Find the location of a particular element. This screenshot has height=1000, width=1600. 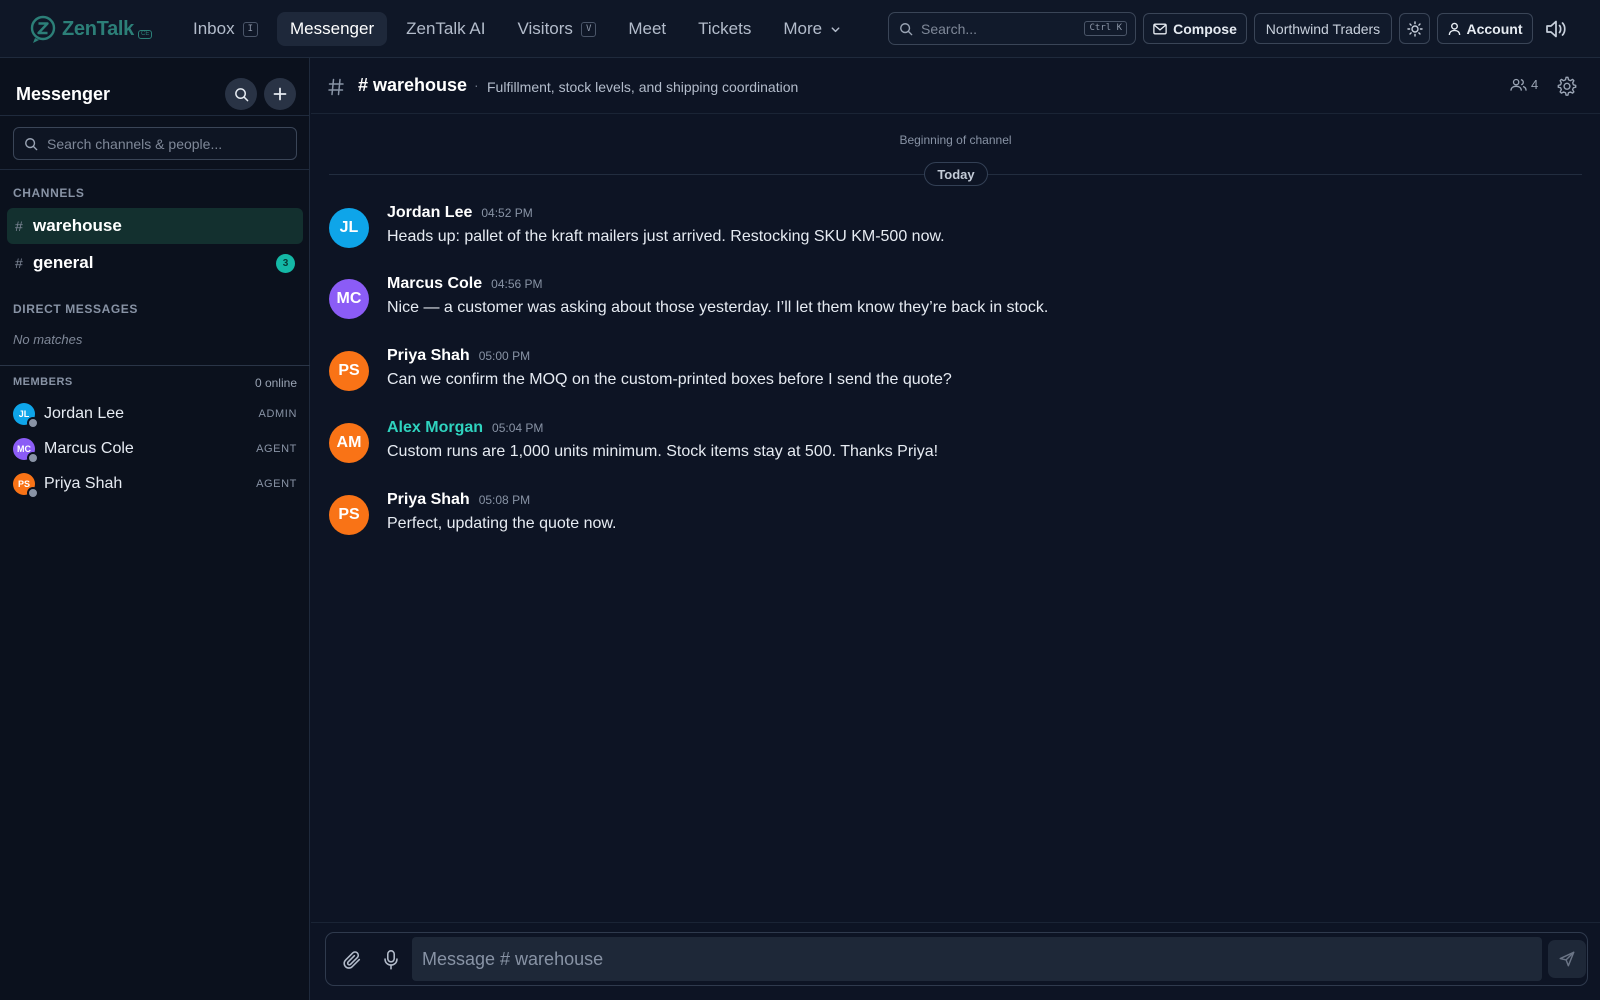

users-icon is located at coordinates (1518, 84).